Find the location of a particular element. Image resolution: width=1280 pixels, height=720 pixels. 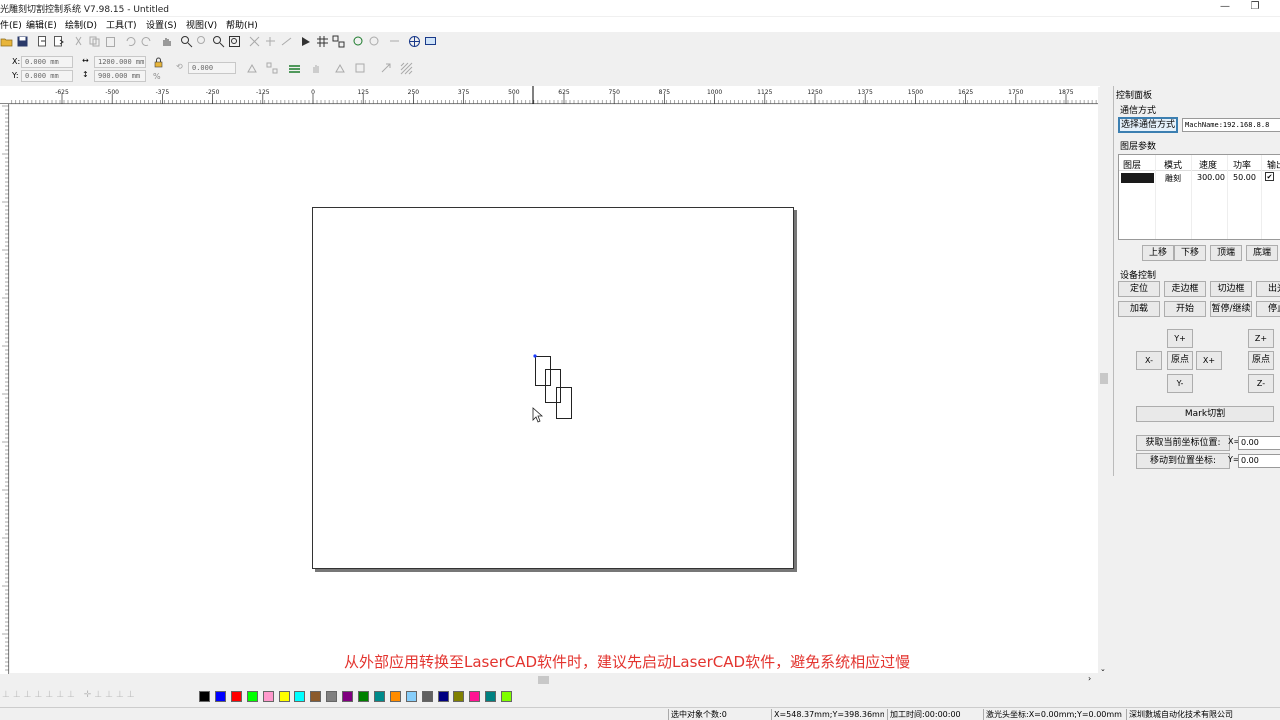

frame-button: 走边框 is located at coordinates (1185, 289).